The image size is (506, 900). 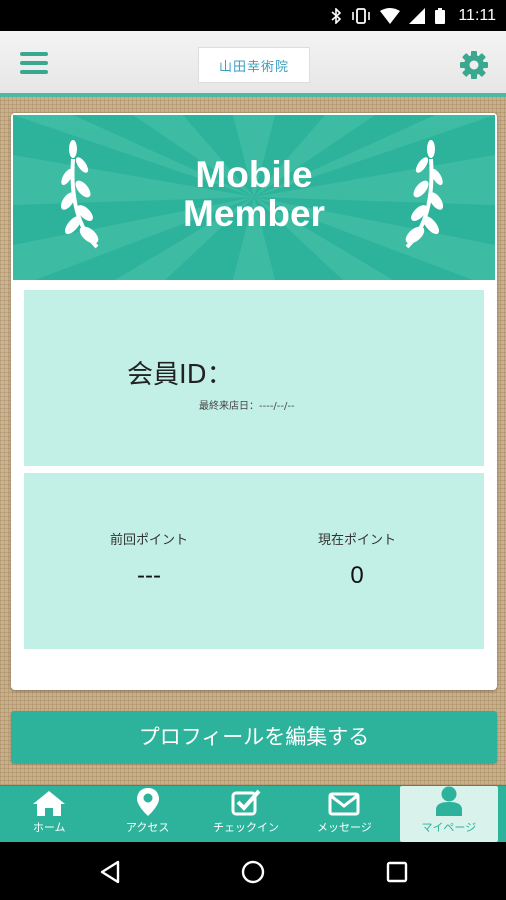 I want to click on gear-icon, so click(x=474, y=65).